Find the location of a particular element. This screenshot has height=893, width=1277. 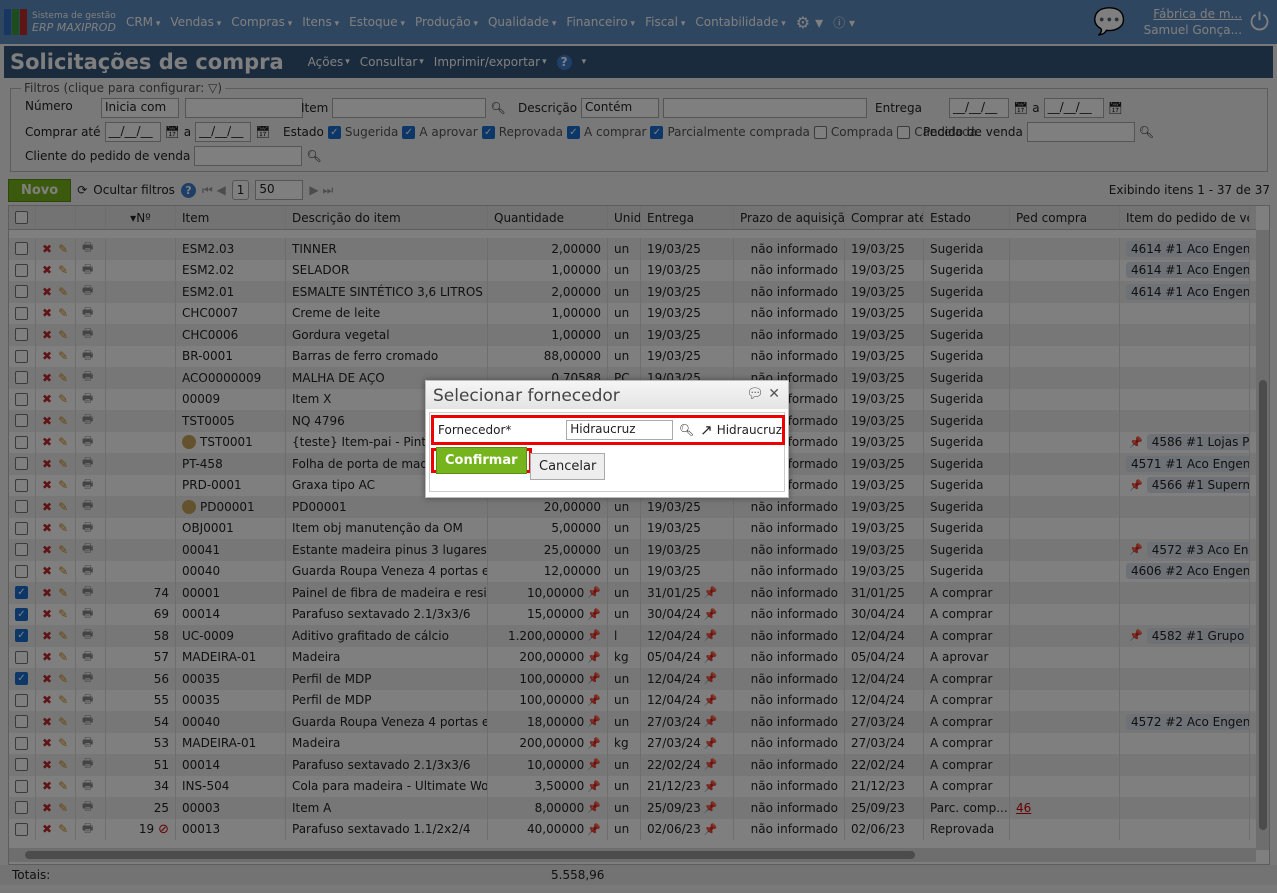

close-icon: ✕ is located at coordinates (774, 394).